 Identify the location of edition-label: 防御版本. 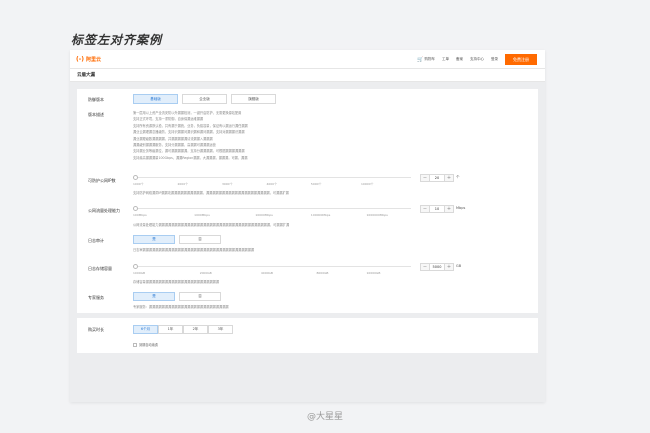
(96, 99).